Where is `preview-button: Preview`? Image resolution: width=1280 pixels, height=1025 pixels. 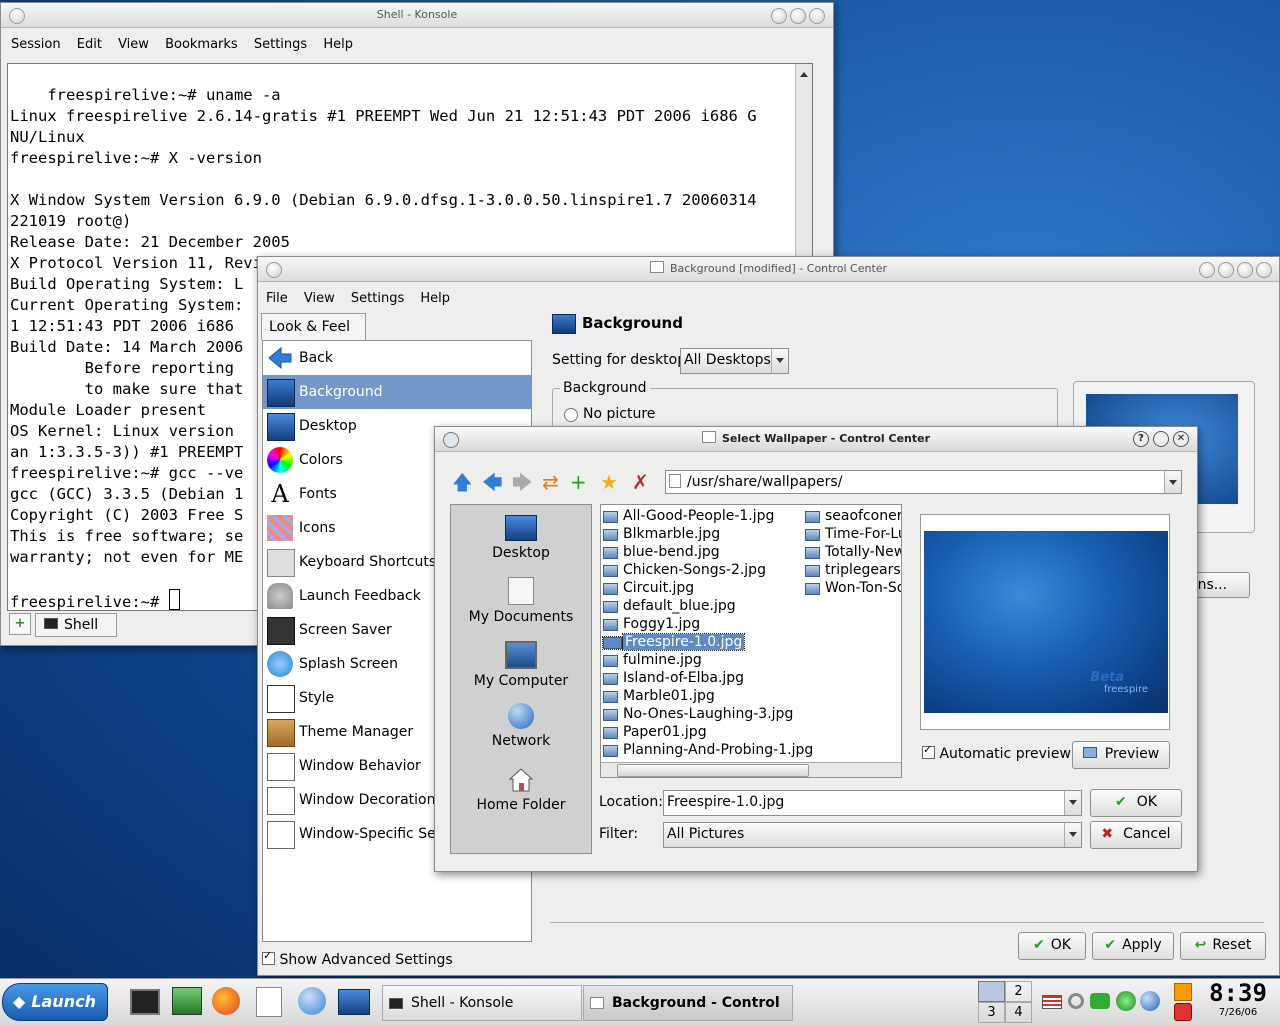
preview-button: Preview is located at coordinates (1121, 755).